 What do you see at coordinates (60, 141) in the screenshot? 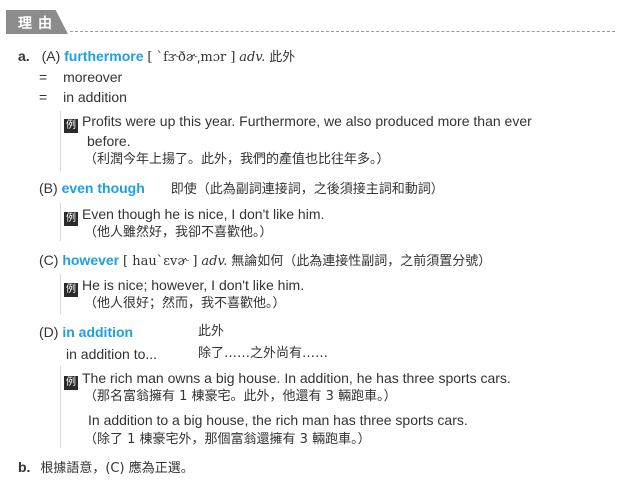
I see `example-bar-a` at bounding box center [60, 141].